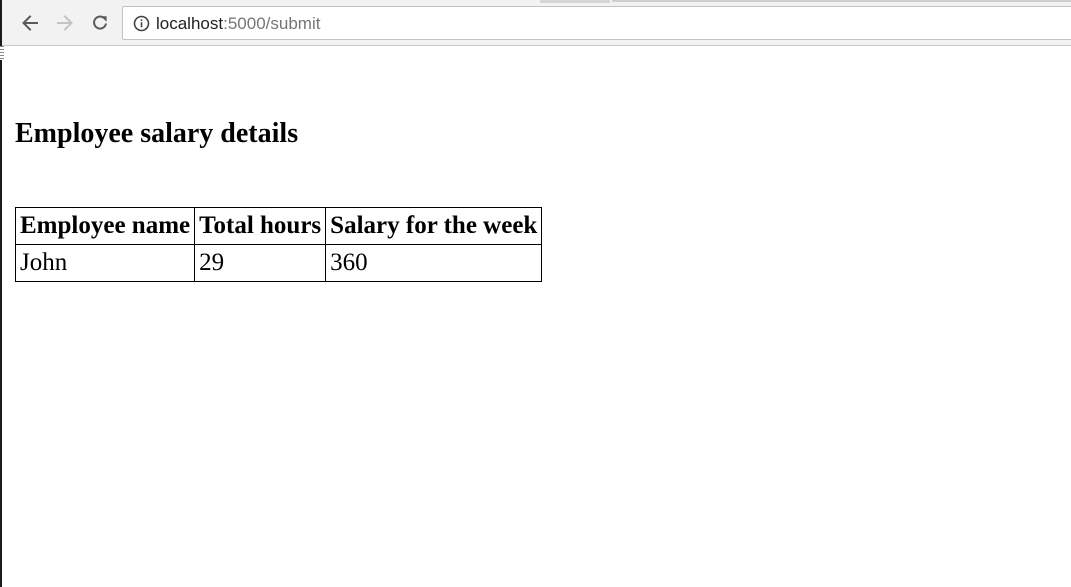 Image resolution: width=1071 pixels, height=587 pixels. Describe the element at coordinates (157, 133) in the screenshot. I see `page-title: Employee salary details` at that location.